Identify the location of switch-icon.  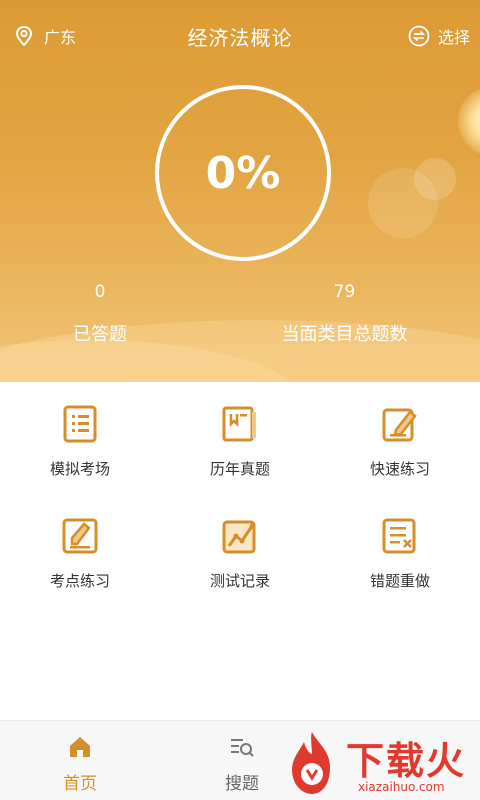
(419, 36).